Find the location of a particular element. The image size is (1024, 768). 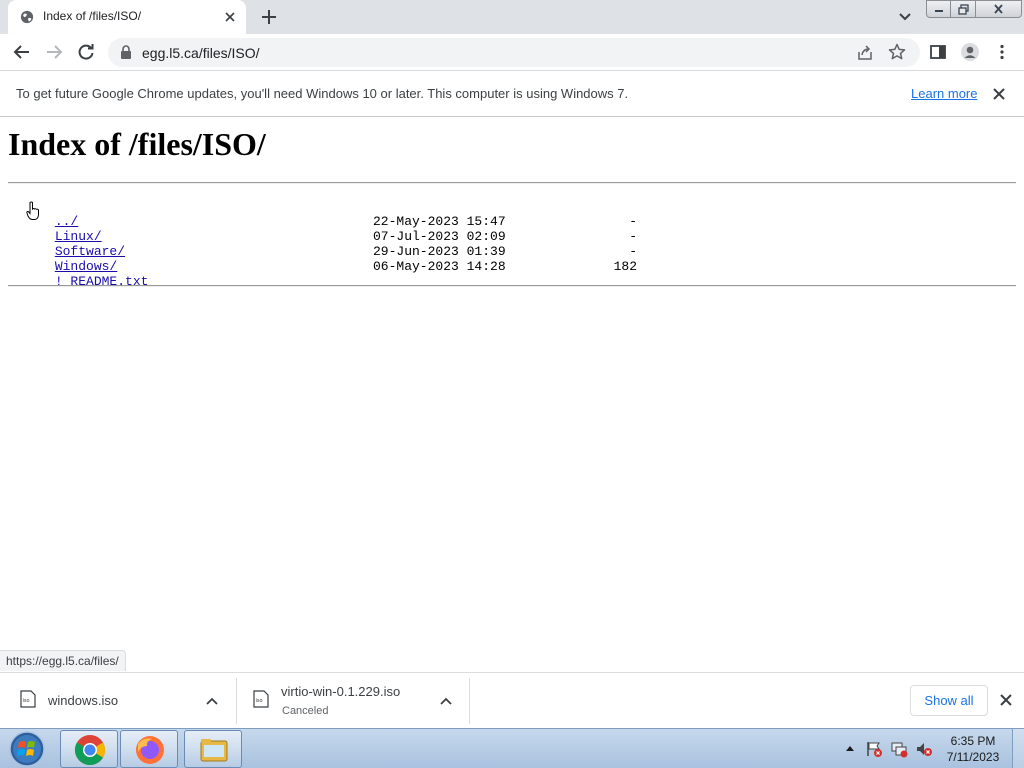

restore-button is located at coordinates (963, 9).